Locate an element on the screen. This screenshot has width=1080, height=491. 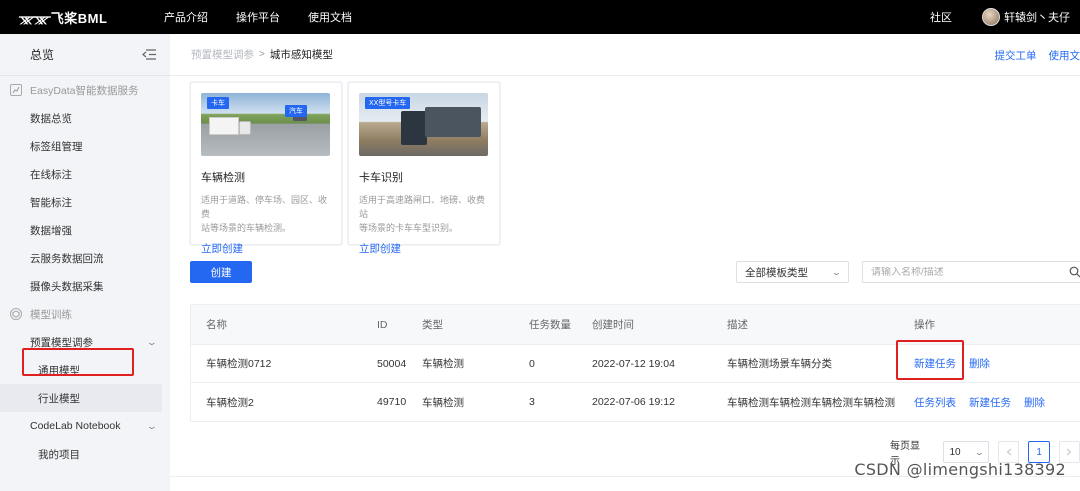
sidebar-group-codelab: CodeLab Notebook ⌄ is located at coordinates (85, 426).